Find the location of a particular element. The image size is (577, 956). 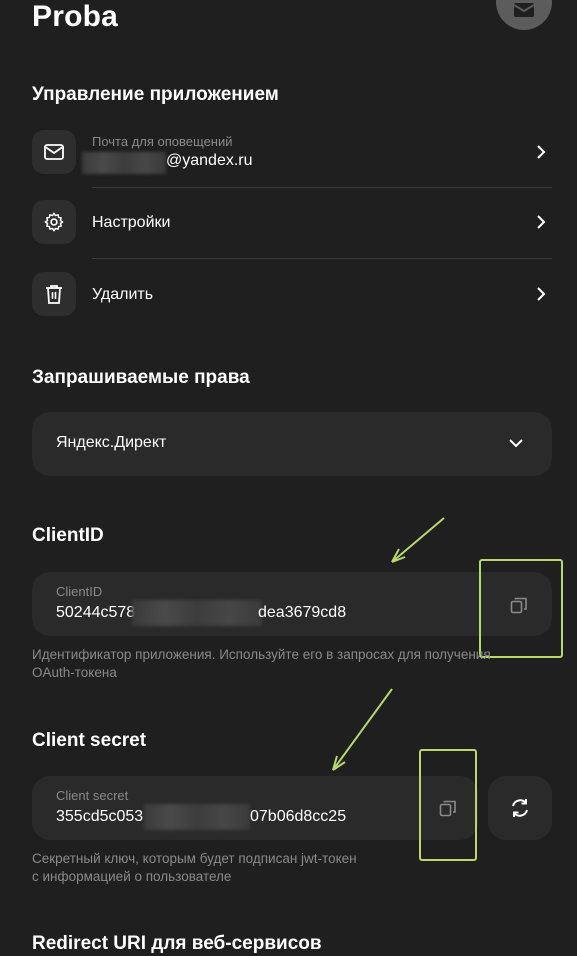

regenerate-secret-button is located at coordinates (520, 808).